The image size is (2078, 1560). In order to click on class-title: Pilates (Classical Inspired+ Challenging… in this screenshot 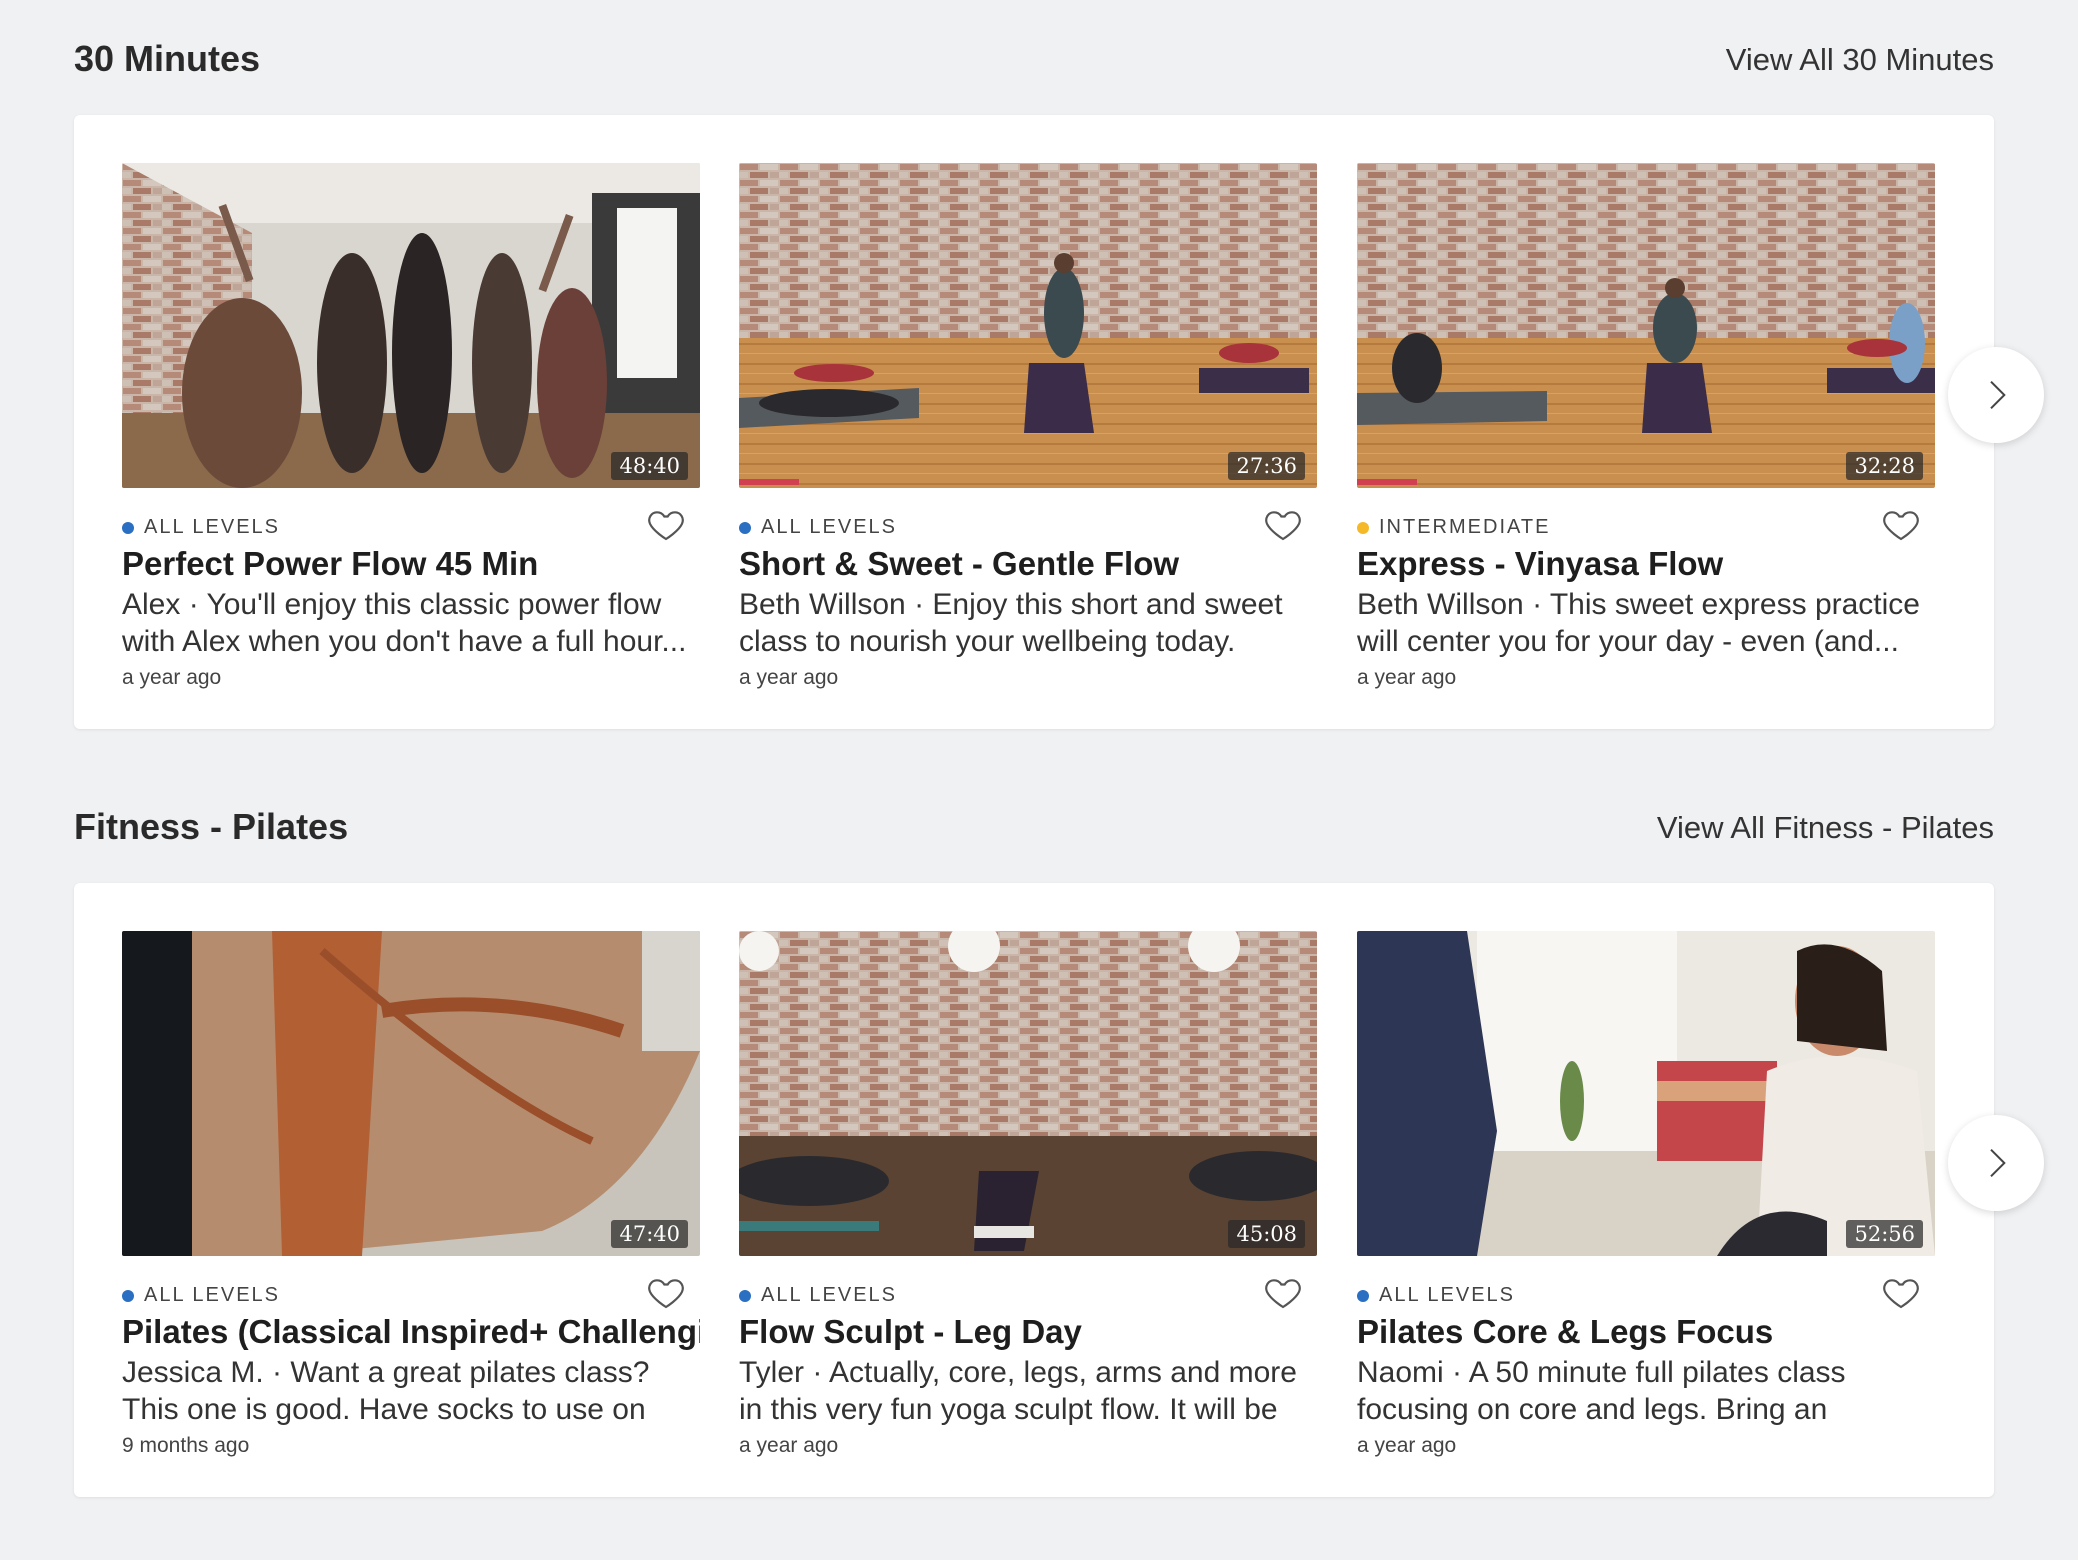, I will do `click(411, 1332)`.